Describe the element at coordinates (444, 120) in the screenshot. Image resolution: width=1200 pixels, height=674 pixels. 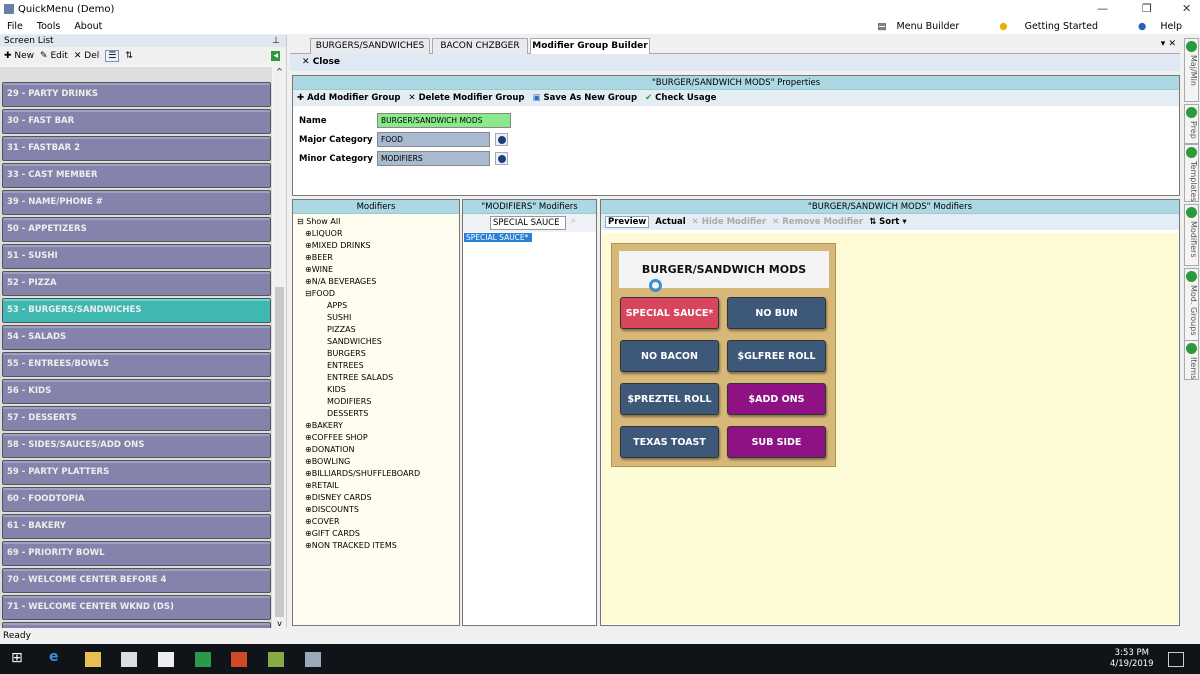
I see `name-input: BURGER/SANDWICH MODS` at that location.